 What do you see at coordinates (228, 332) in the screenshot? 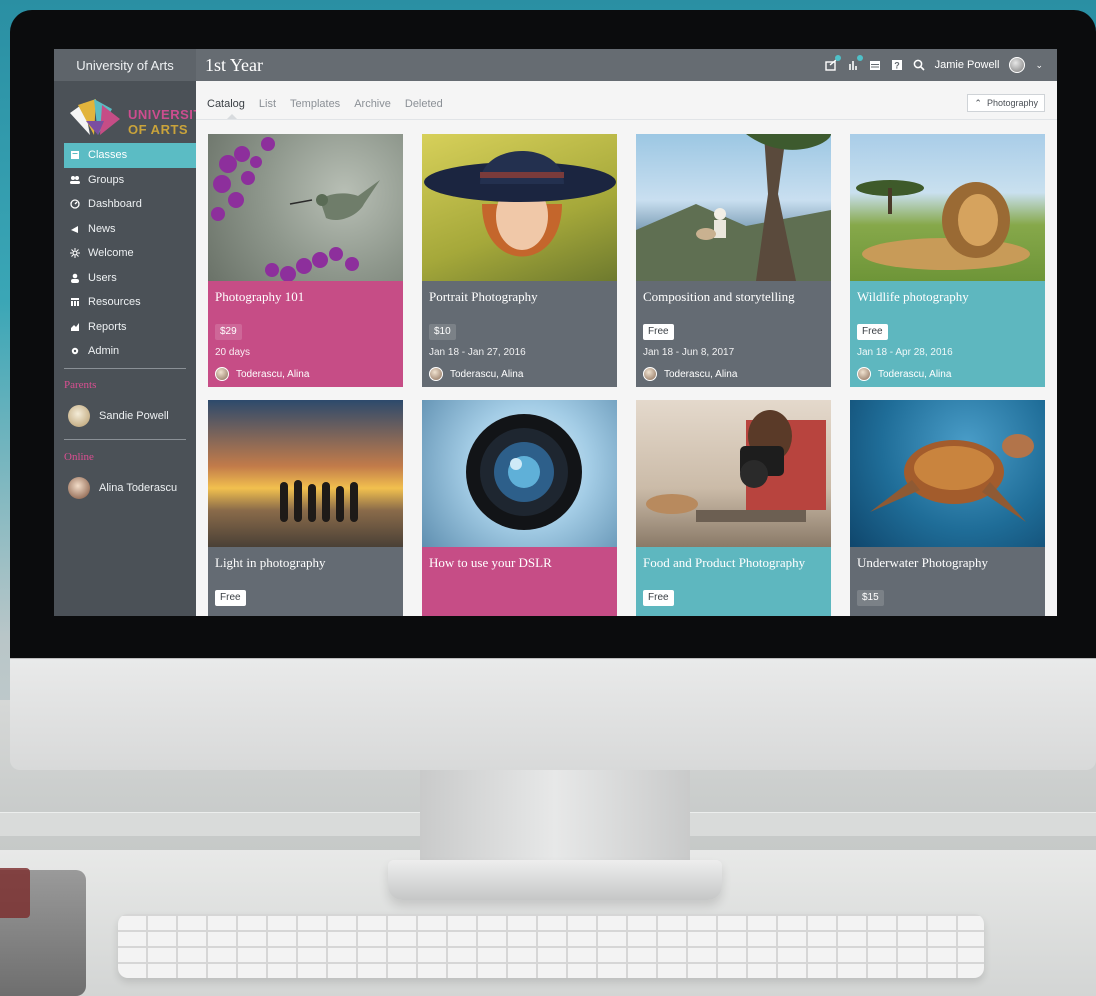
I see `price-badge: $29` at bounding box center [228, 332].